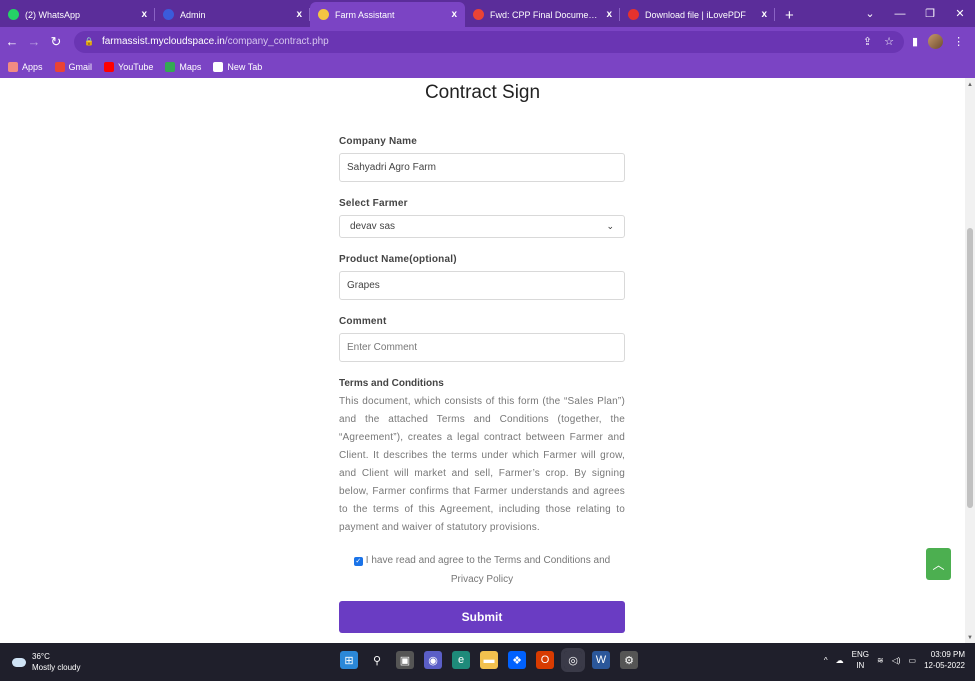 Image resolution: width=975 pixels, height=681 pixels. What do you see at coordinates (970, 85) in the screenshot?
I see `scroll-up-arrow-icon: ▲` at bounding box center [970, 85].